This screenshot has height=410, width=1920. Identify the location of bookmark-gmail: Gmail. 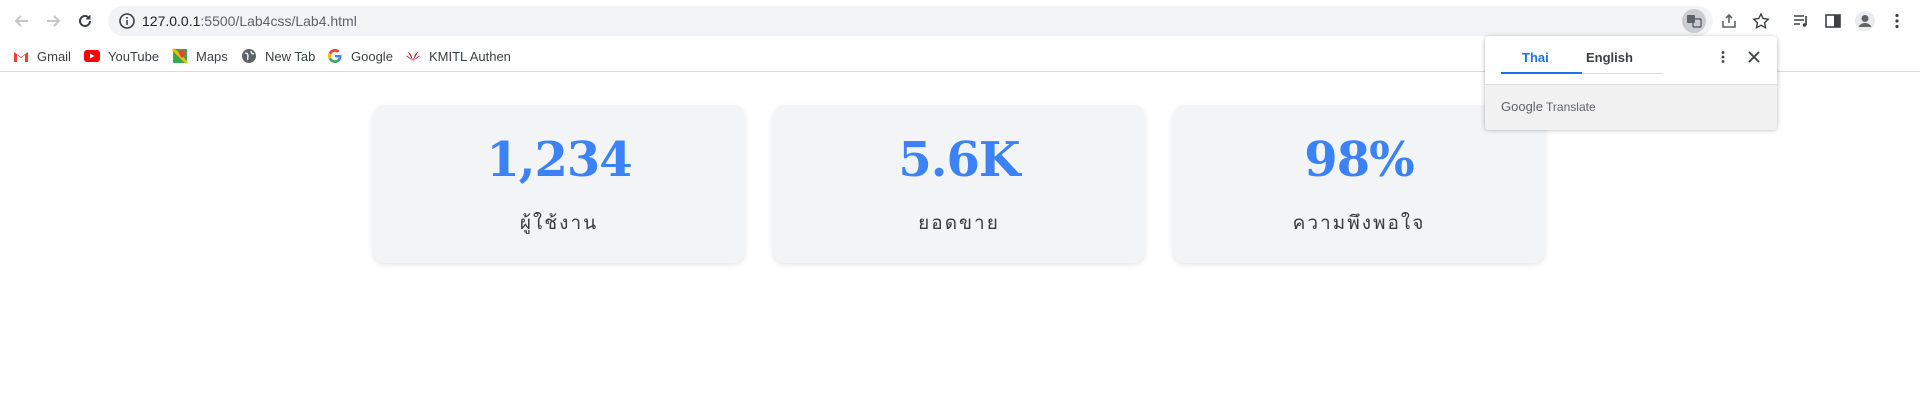
(42, 56).